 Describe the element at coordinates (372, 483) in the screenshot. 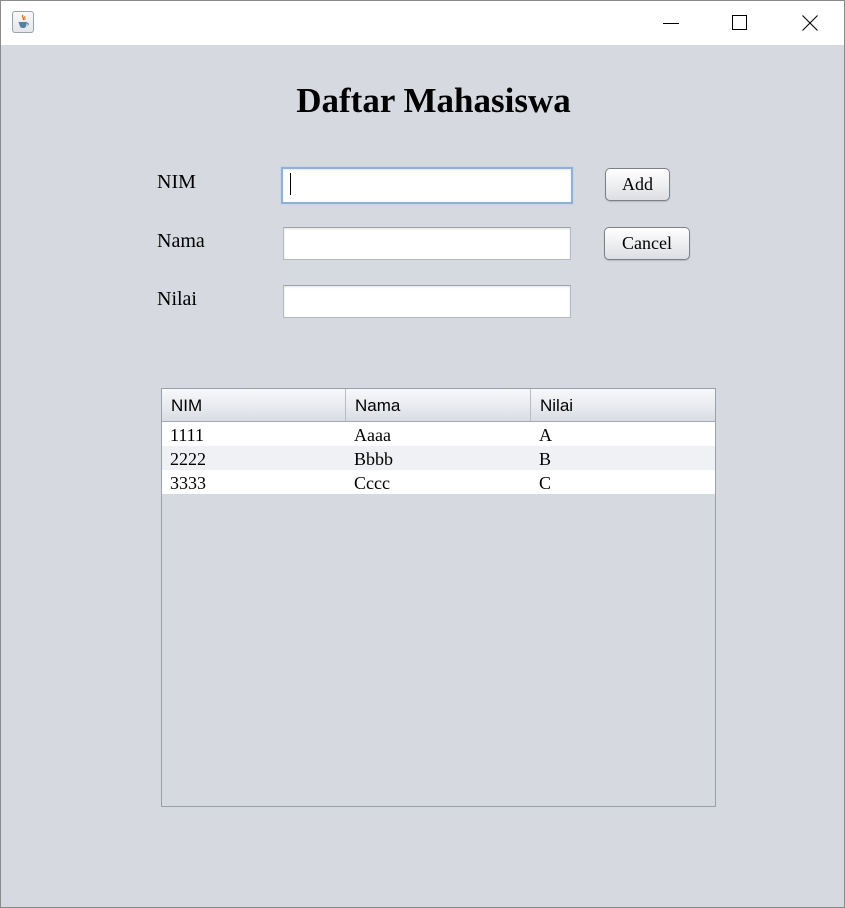

I see `cell-nama: Cccc` at that location.